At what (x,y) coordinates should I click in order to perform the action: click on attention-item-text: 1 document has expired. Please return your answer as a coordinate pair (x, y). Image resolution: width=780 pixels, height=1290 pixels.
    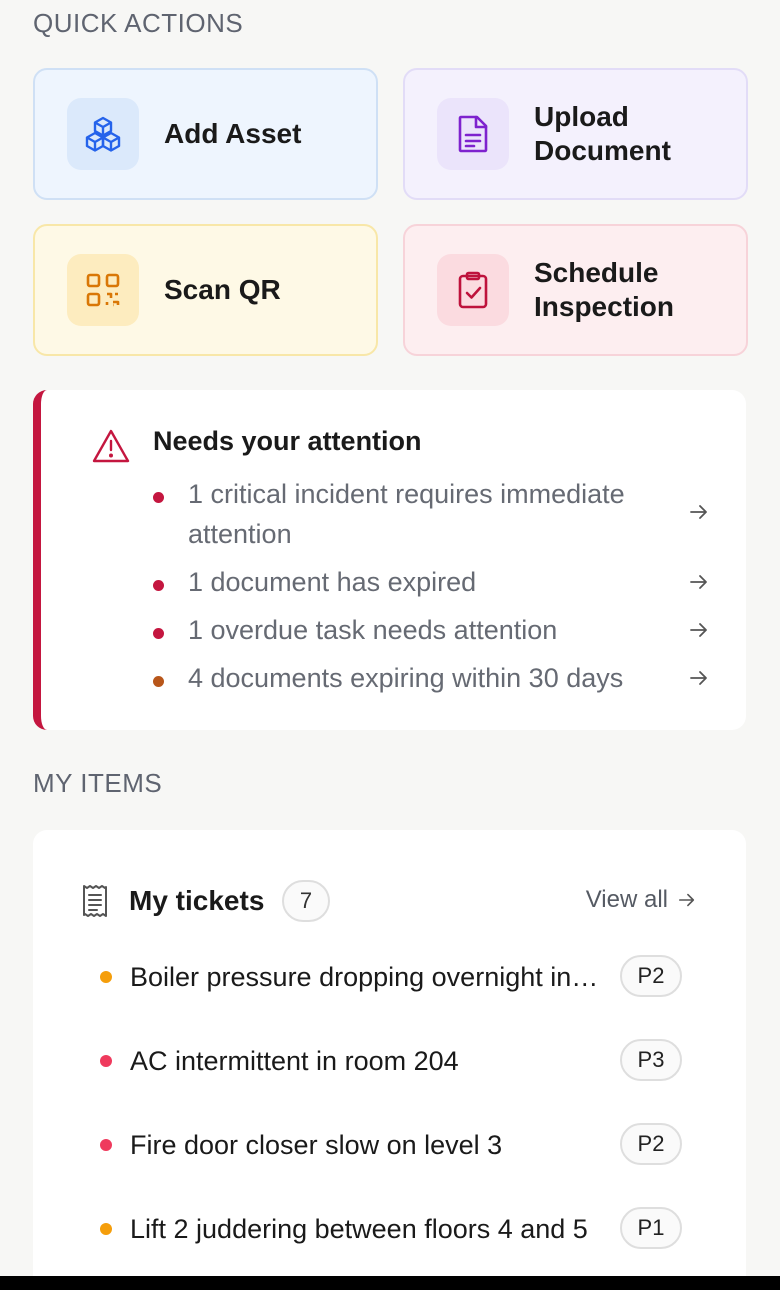
    Looking at the image, I should click on (332, 582).